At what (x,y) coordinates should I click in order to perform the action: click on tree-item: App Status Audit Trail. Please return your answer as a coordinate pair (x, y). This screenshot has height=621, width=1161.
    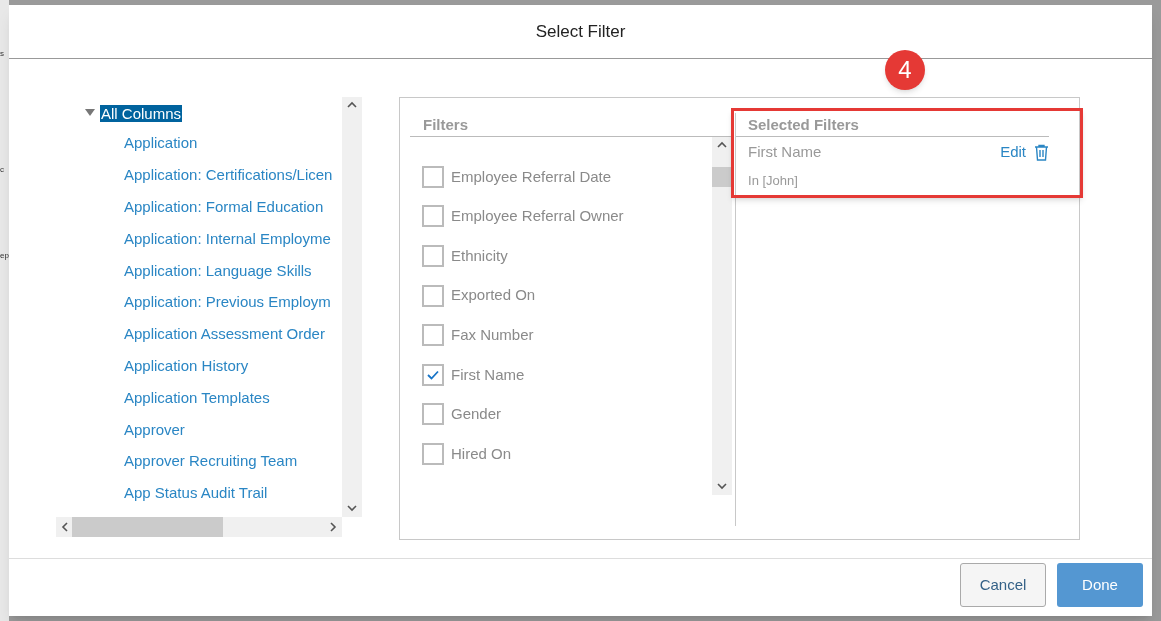
    Looking at the image, I should click on (196, 493).